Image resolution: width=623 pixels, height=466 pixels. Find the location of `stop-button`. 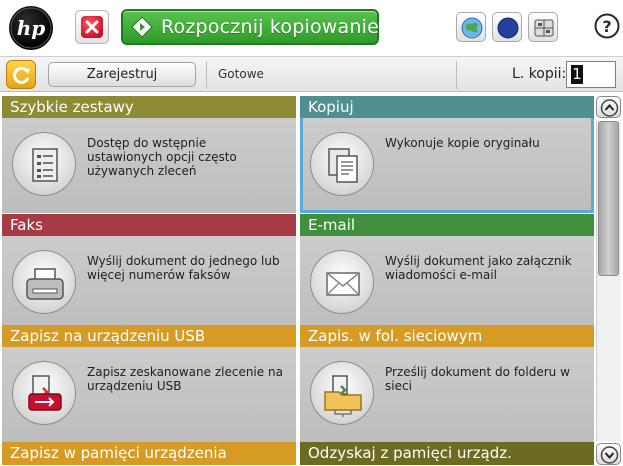

stop-button is located at coordinates (92, 27).